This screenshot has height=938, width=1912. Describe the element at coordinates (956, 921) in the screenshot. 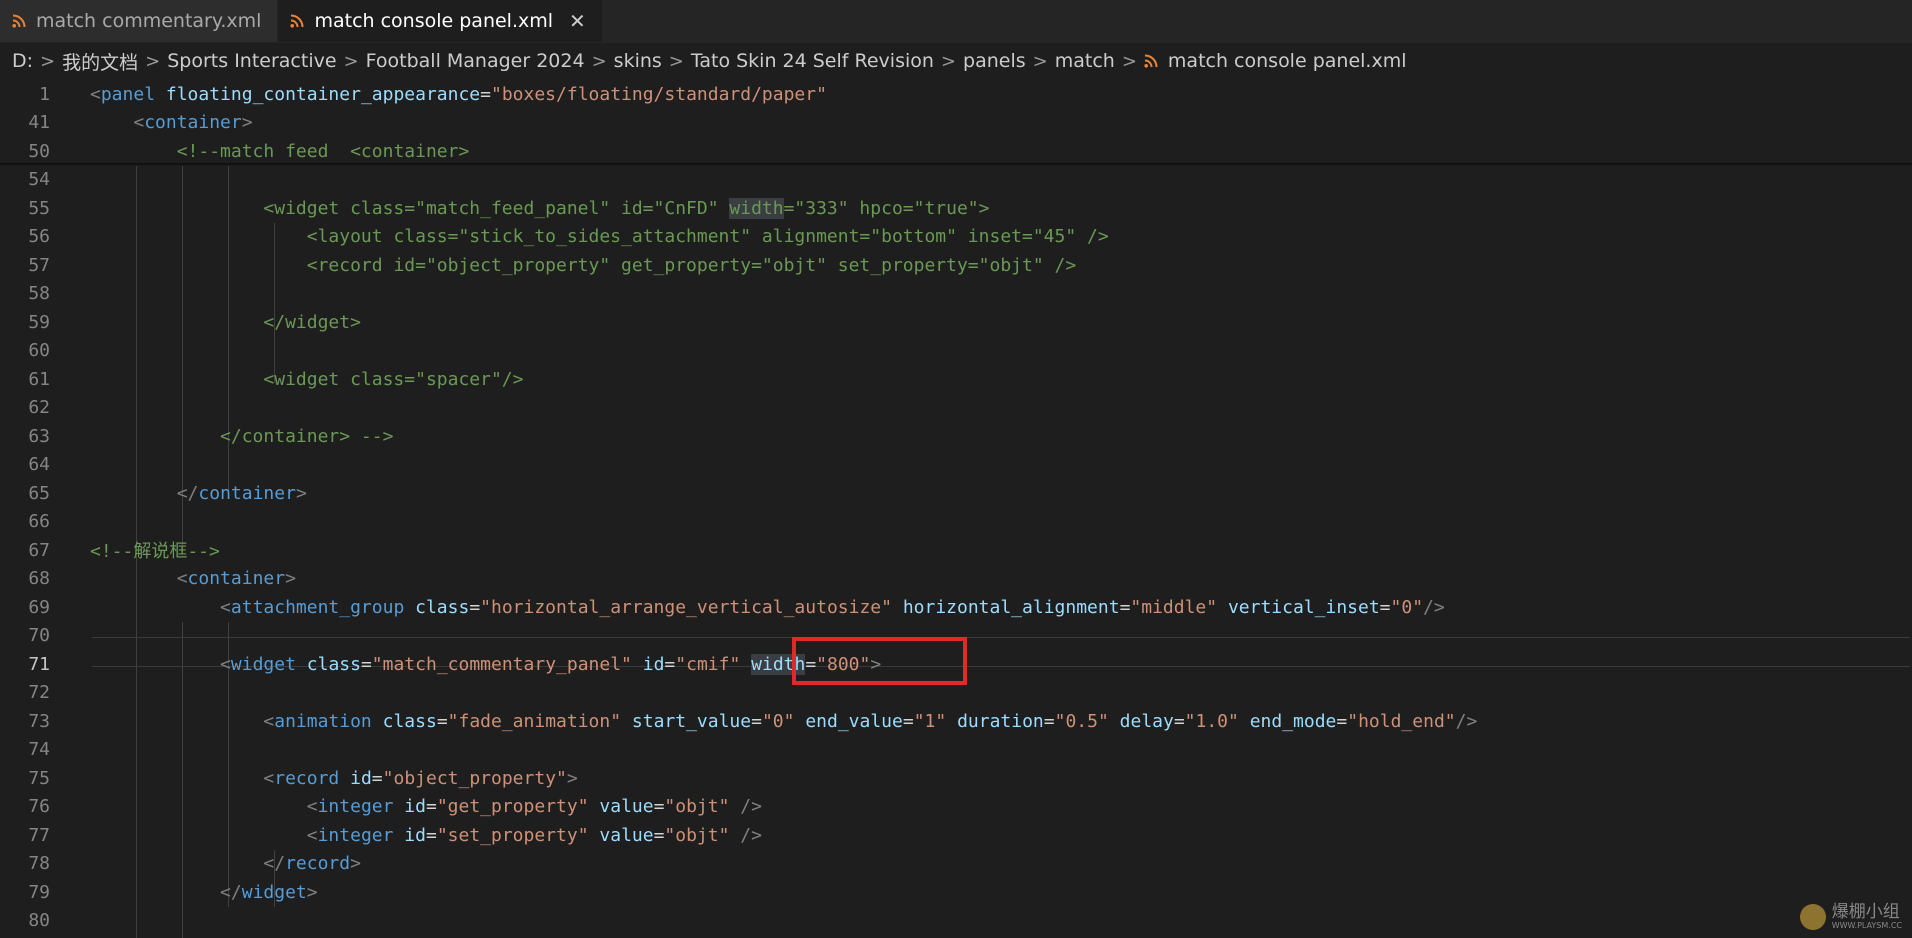

I see `code-line: 80` at that location.